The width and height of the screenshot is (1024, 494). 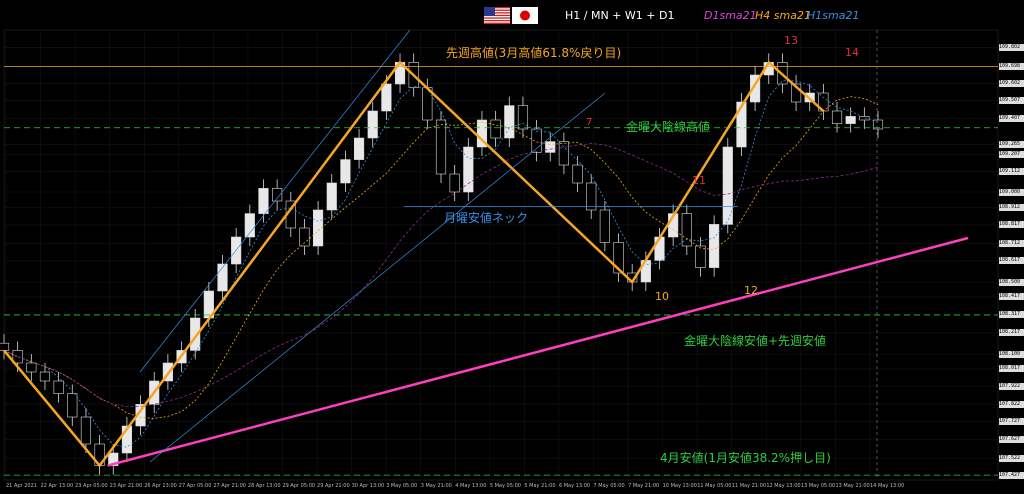 I want to click on price-tick-label: 107.922, so click(x=1011, y=386).